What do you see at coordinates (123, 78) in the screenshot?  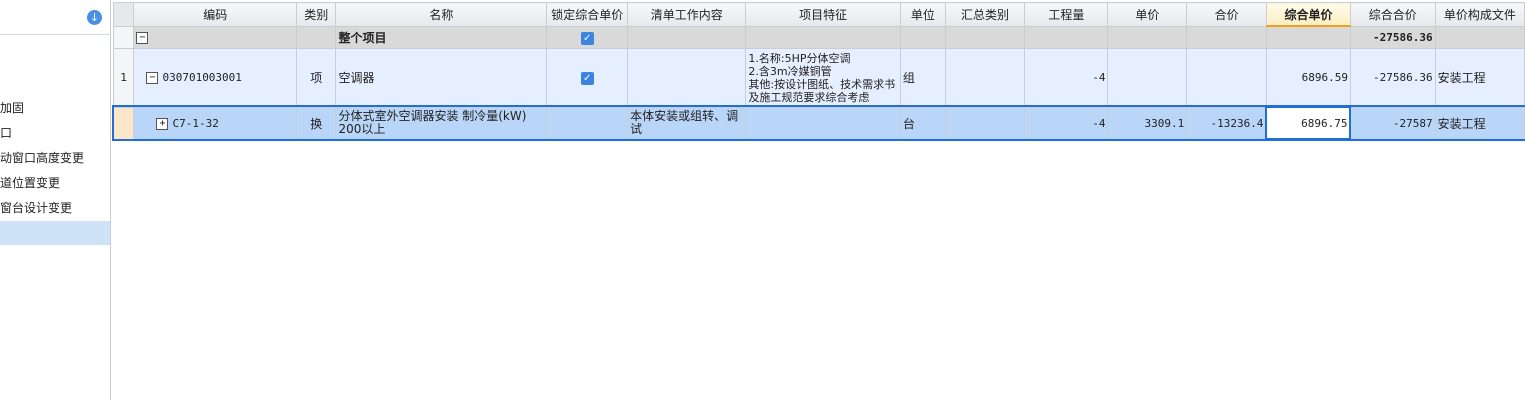 I see `row-number: 1` at bounding box center [123, 78].